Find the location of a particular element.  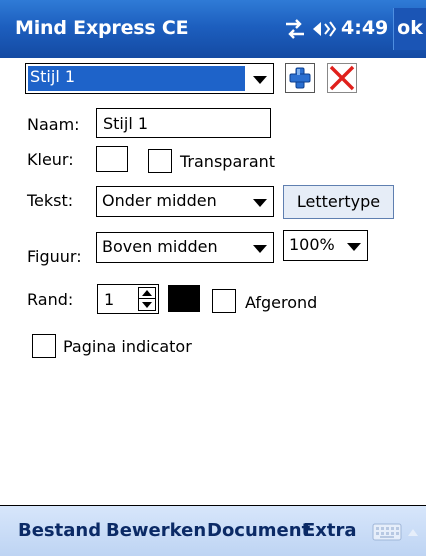

app-title: Mind Express CE is located at coordinates (102, 28).